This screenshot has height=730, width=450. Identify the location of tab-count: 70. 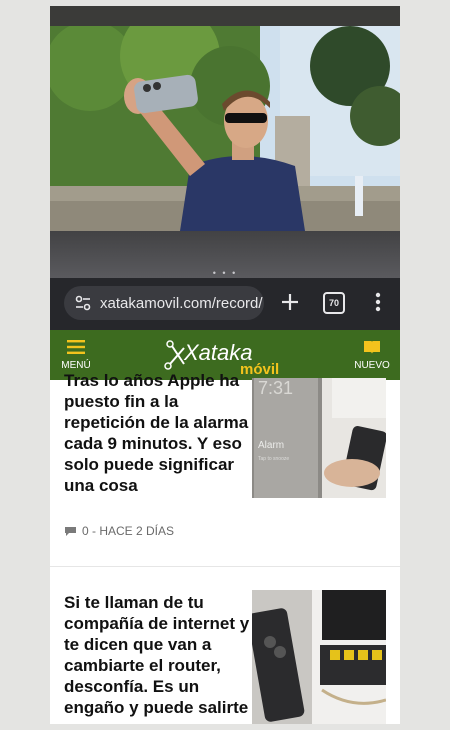
(333, 303).